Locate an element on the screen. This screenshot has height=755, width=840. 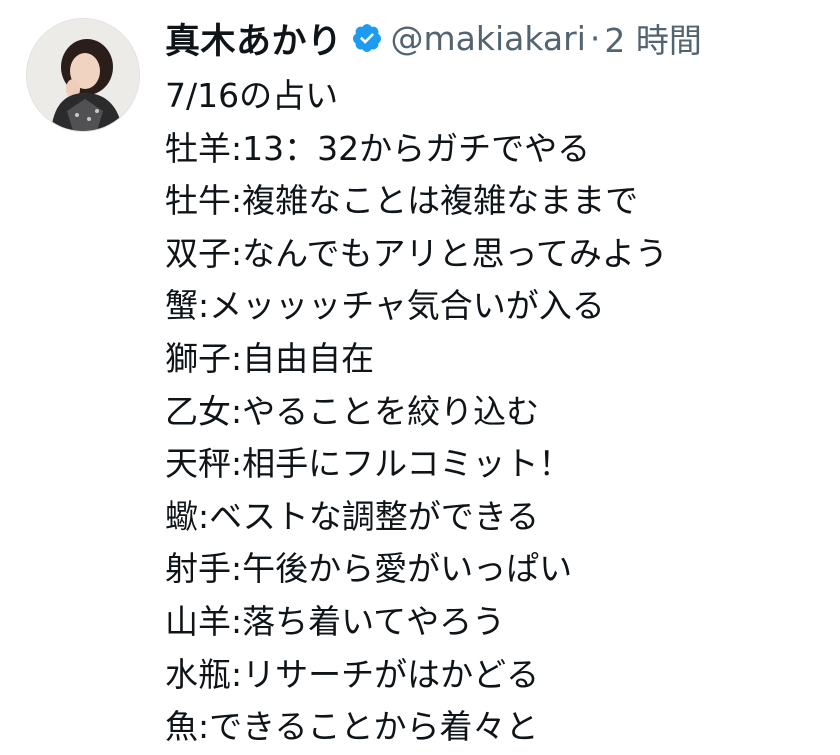
display-name: 真木あかり is located at coordinates (254, 38).